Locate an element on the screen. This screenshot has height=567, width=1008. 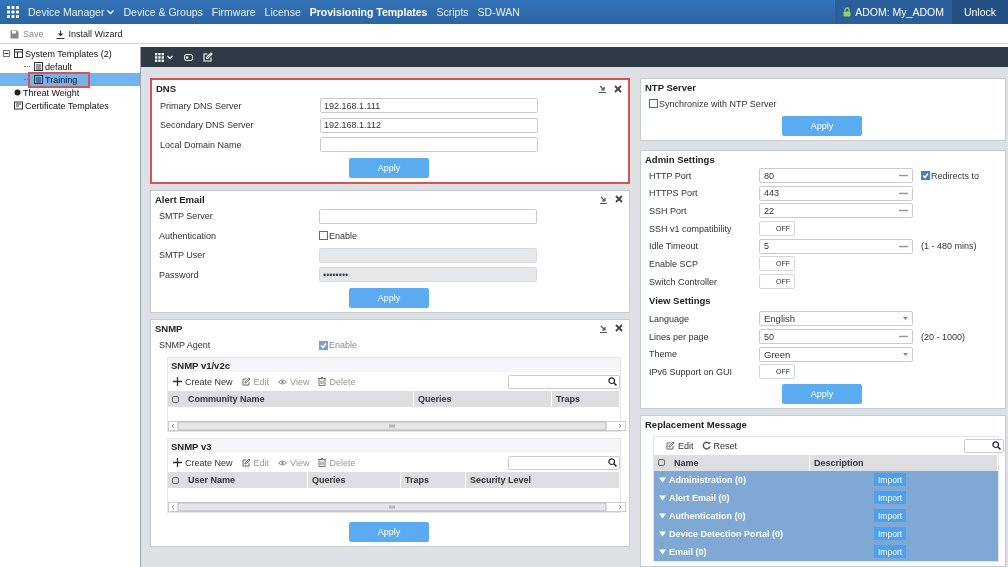
tree-item: Training is located at coordinates (70, 79).